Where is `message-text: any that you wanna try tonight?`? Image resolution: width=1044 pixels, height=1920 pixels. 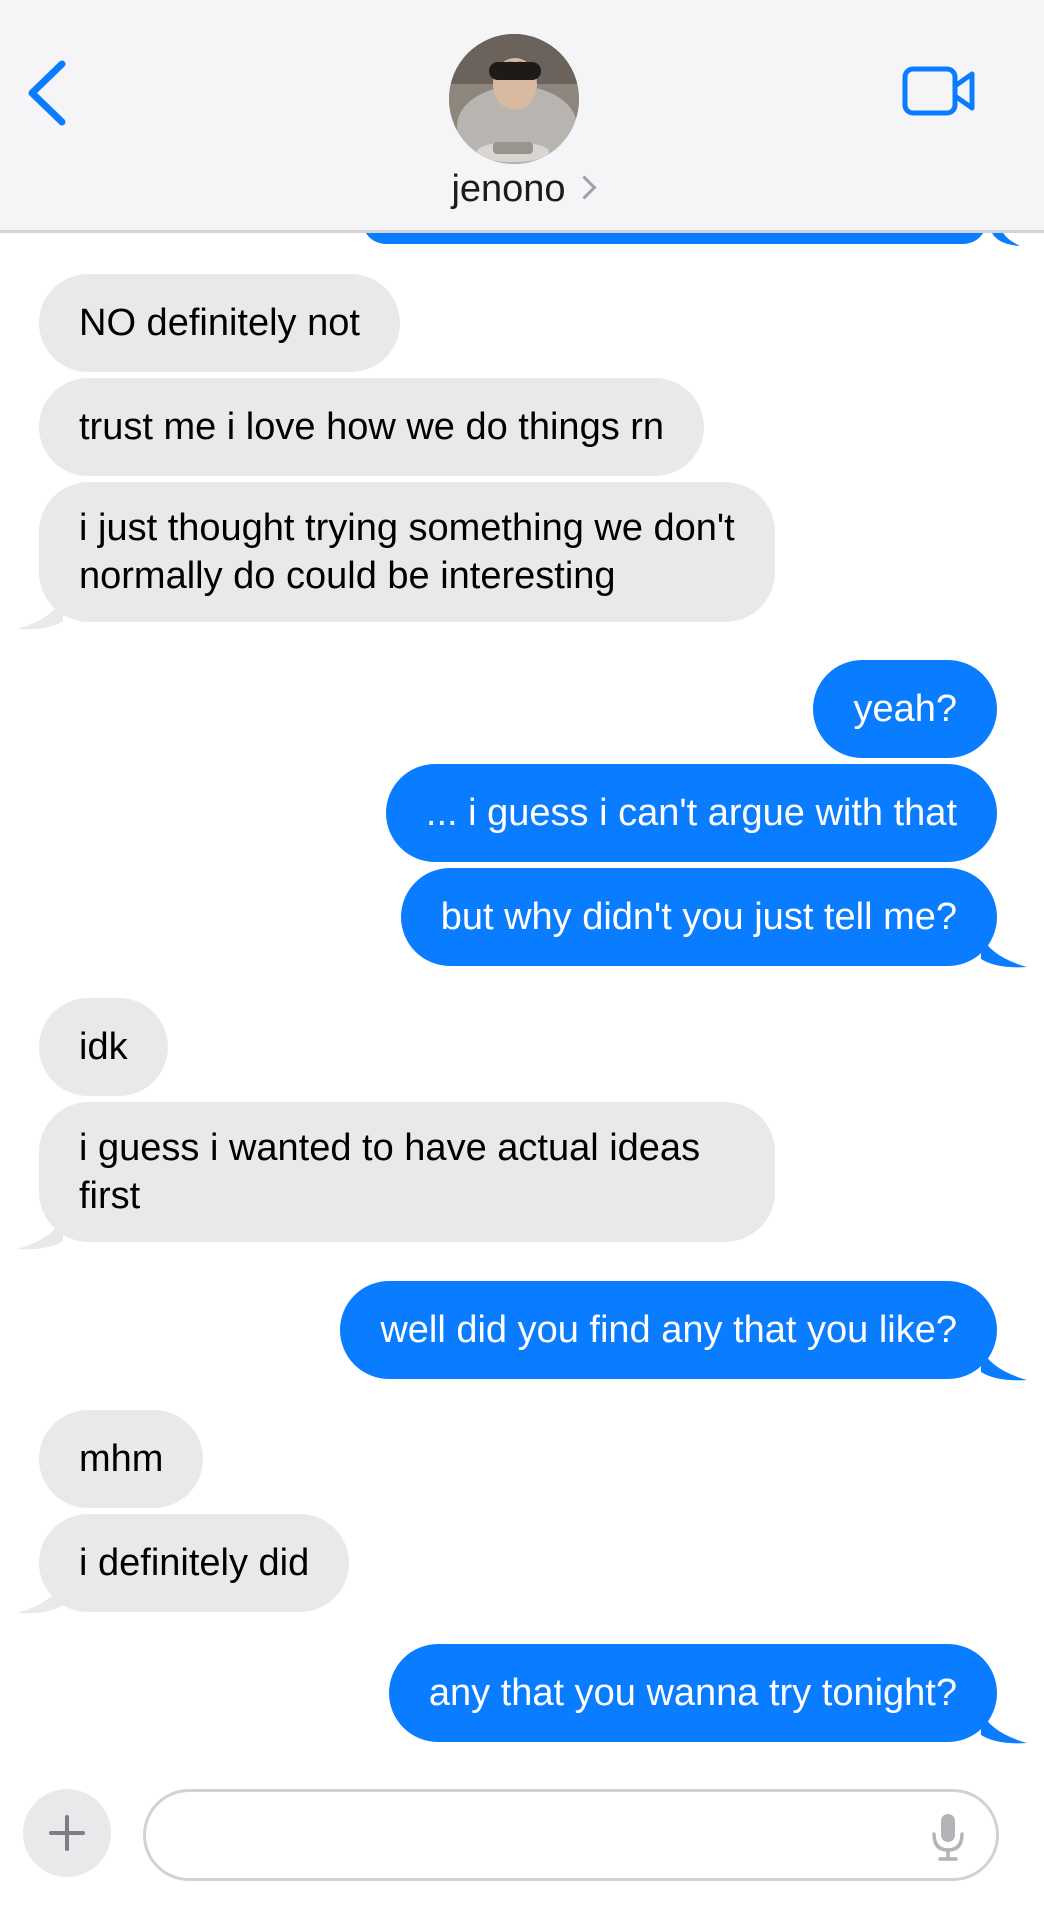
message-text: any that you wanna try tonight? is located at coordinates (692, 1693).